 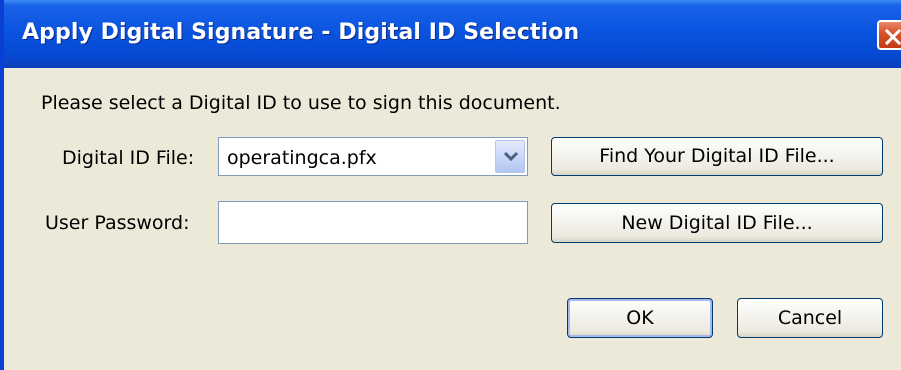 I want to click on digital-id-file-label: Digital ID File:, so click(x=128, y=158).